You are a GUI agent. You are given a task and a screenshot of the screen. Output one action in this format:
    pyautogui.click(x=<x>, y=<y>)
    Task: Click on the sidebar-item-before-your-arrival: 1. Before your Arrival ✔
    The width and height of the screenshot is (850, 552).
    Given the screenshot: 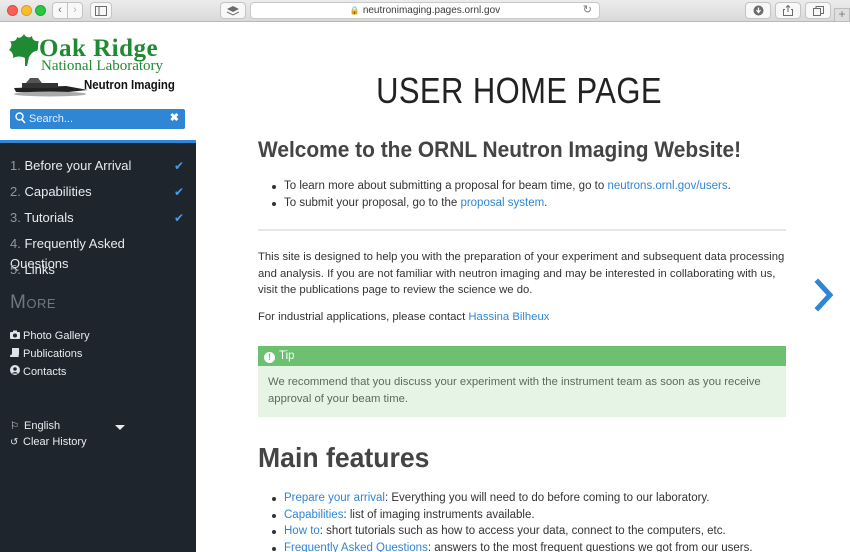 What is the action you would take?
    pyautogui.click(x=98, y=166)
    